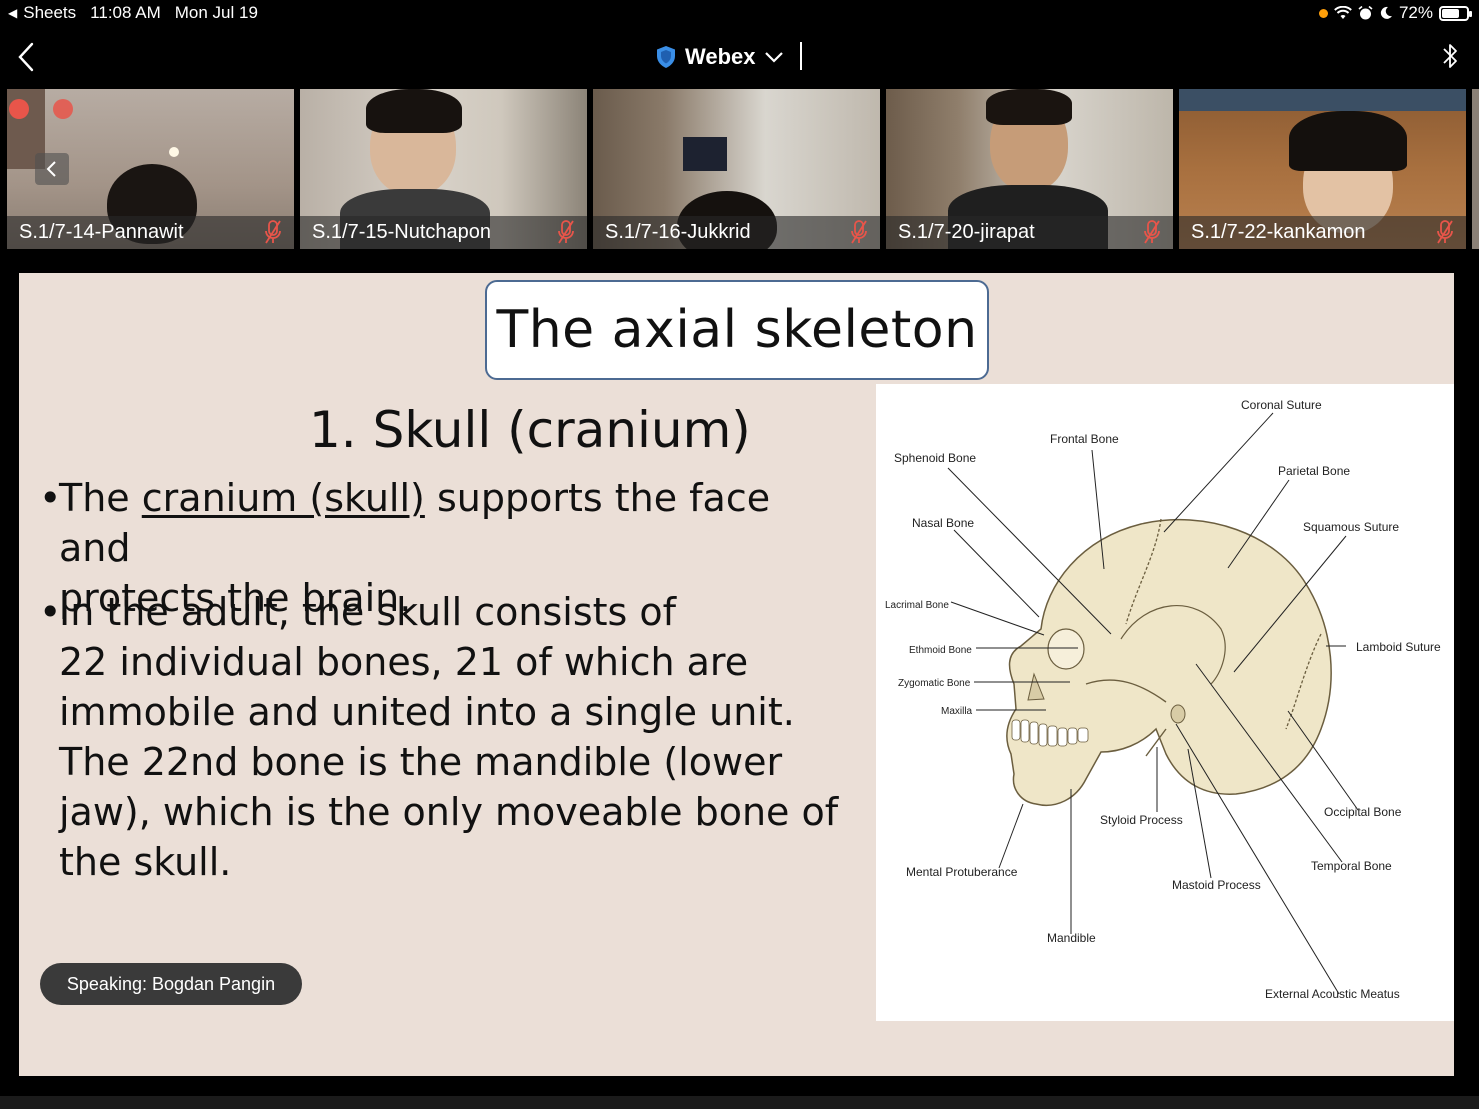 This screenshot has width=1479, height=1109. Describe the element at coordinates (443, 169) in the screenshot. I see `participant-tile: S.1/7-15-Nutchapon` at that location.